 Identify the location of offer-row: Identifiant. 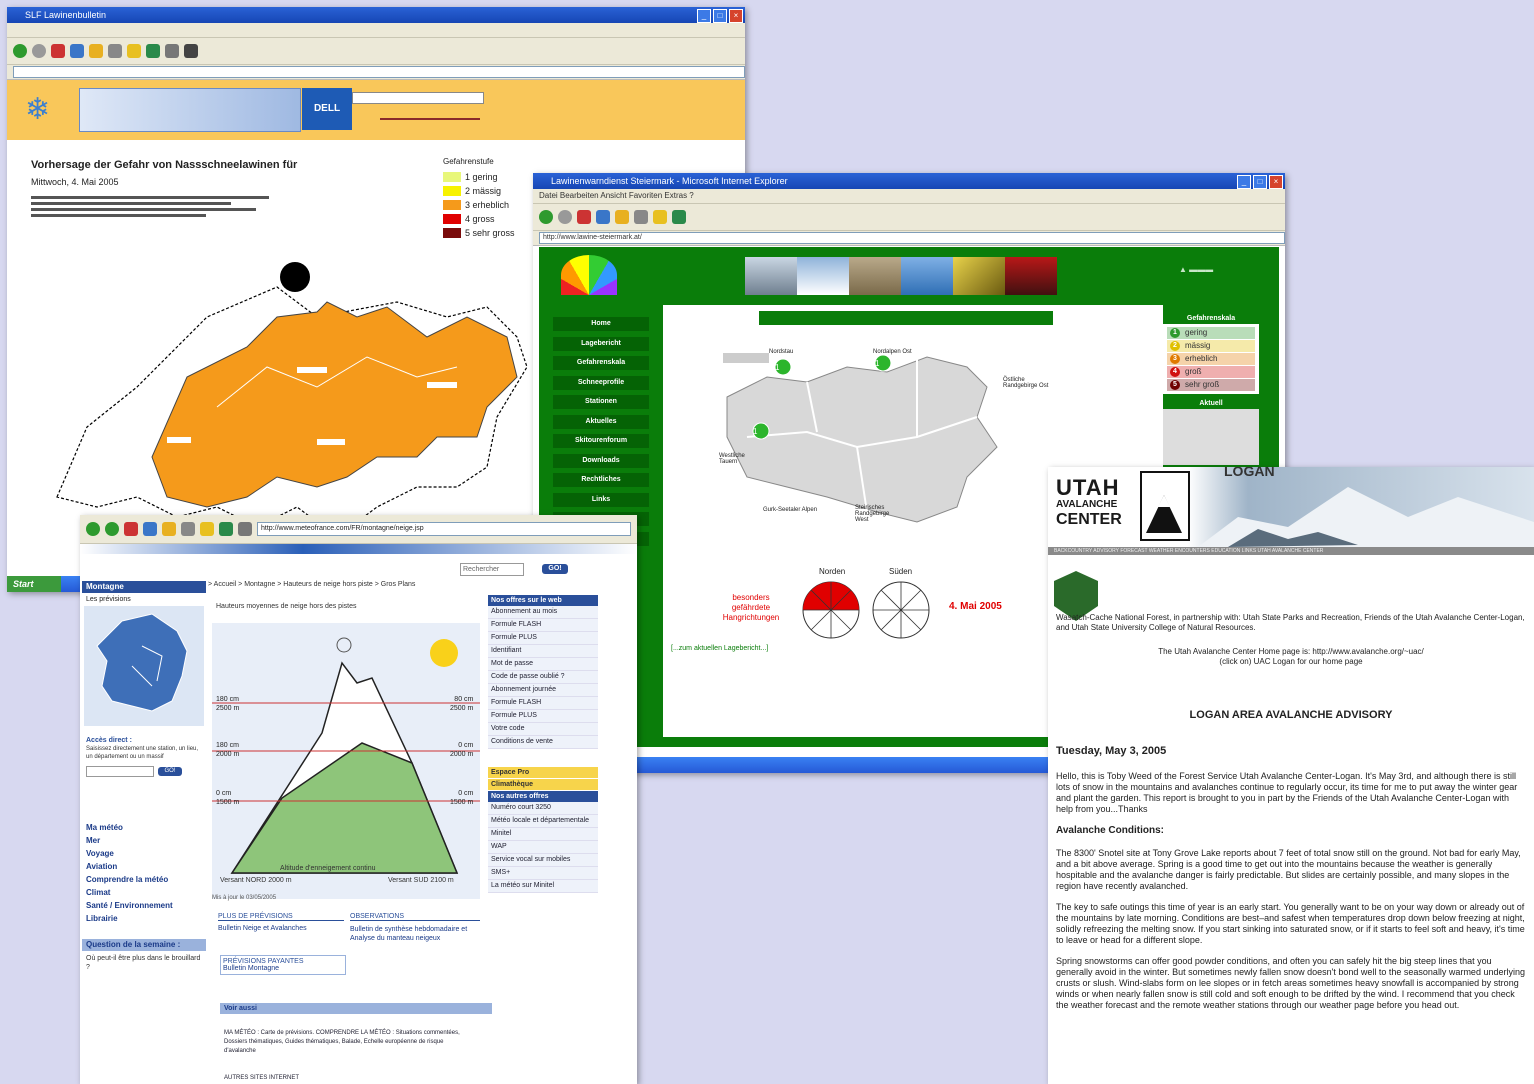
(543, 651).